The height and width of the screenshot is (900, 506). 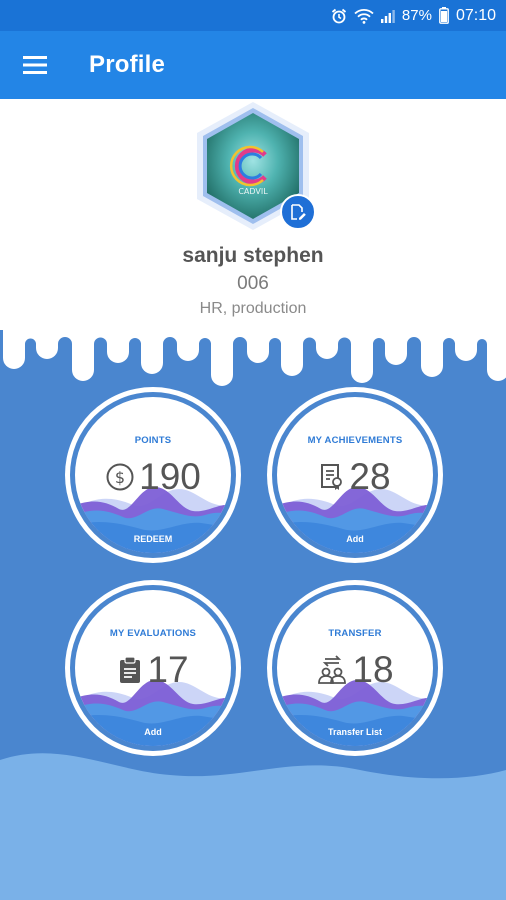 I want to click on redeem-button: REDEEM, so click(x=153, y=539).